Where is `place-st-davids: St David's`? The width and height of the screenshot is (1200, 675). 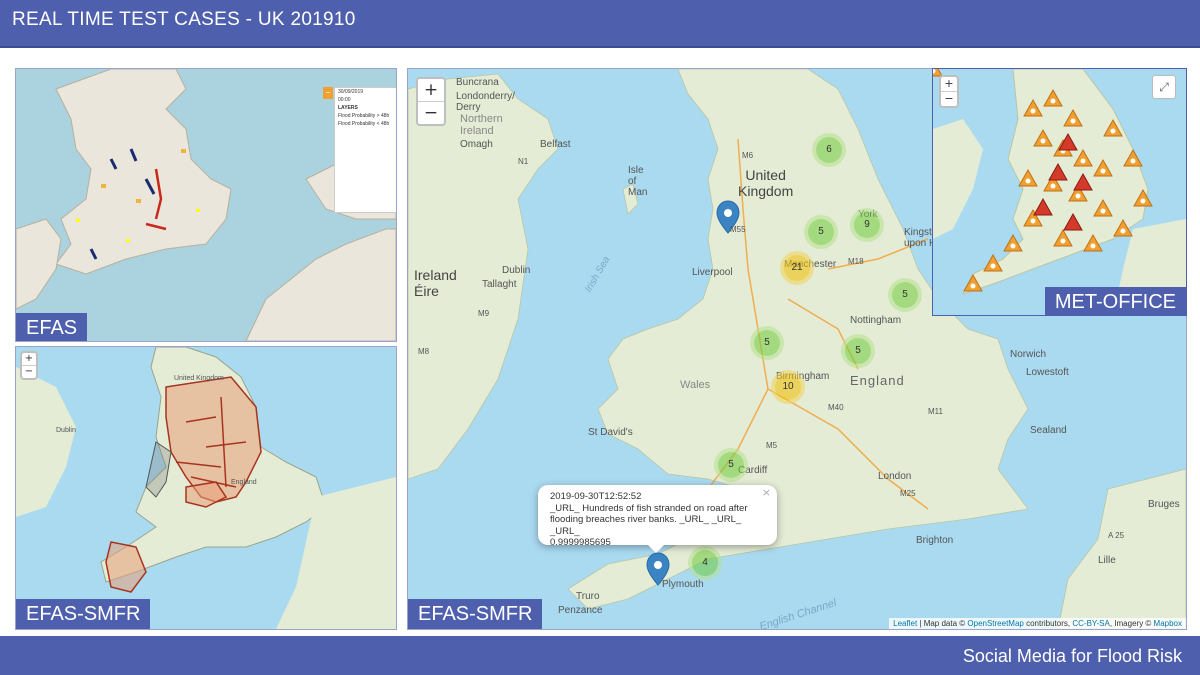 place-st-davids: St David's is located at coordinates (610, 432).